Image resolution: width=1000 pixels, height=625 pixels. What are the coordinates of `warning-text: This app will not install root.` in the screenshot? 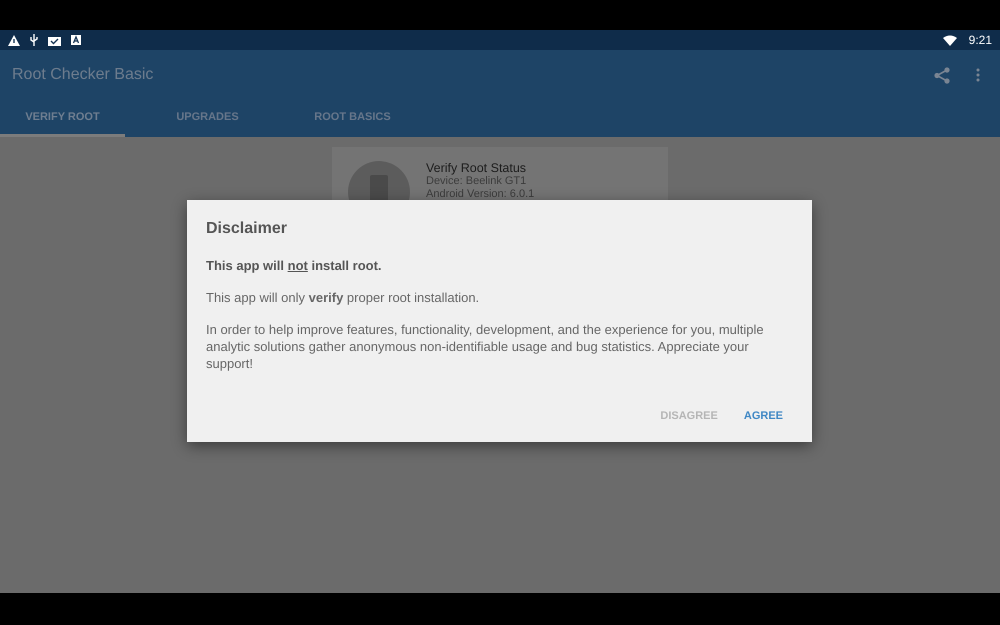 It's located at (294, 265).